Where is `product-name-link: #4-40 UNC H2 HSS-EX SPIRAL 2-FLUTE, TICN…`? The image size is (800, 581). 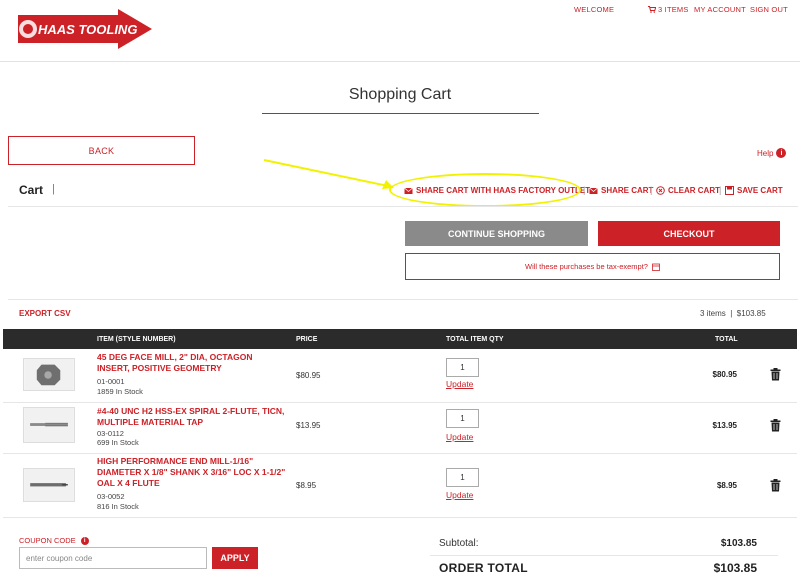
product-name-link: #4-40 UNC H2 HSS-EX SPIRAL 2-FLUTE, TICN… is located at coordinates (192, 417).